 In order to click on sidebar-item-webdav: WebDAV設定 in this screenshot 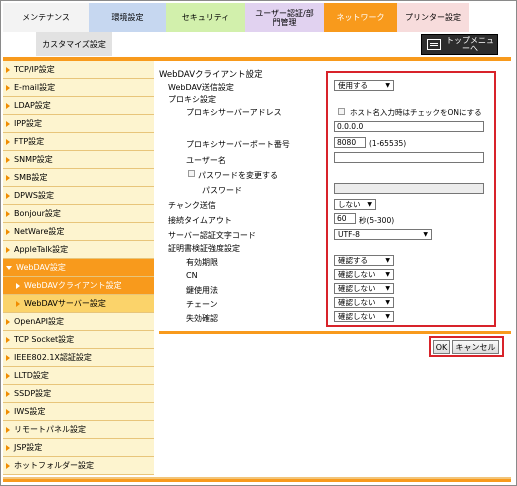, I will do `click(78, 268)`.